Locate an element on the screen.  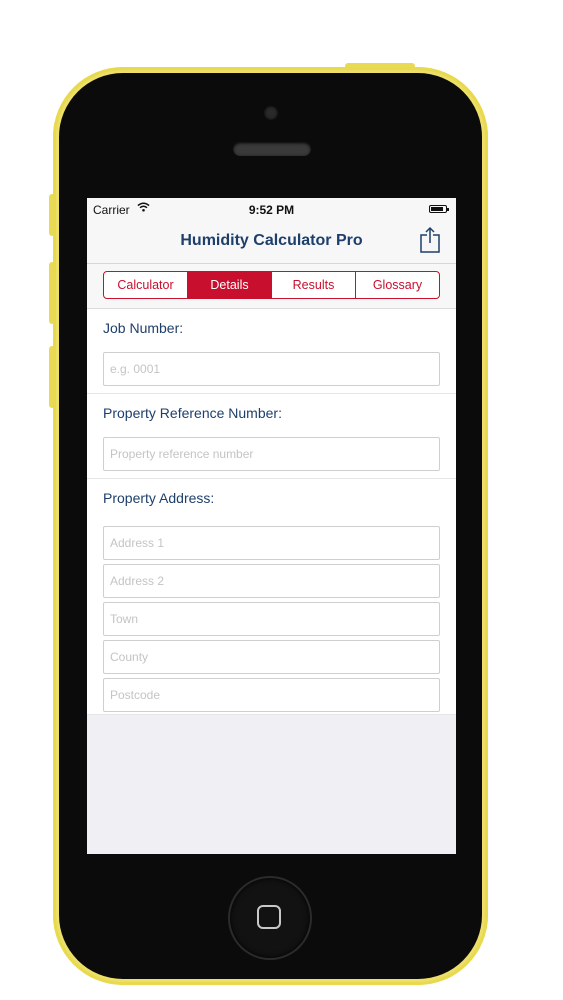
job-number-section: Job Number: is located at coordinates (271, 351).